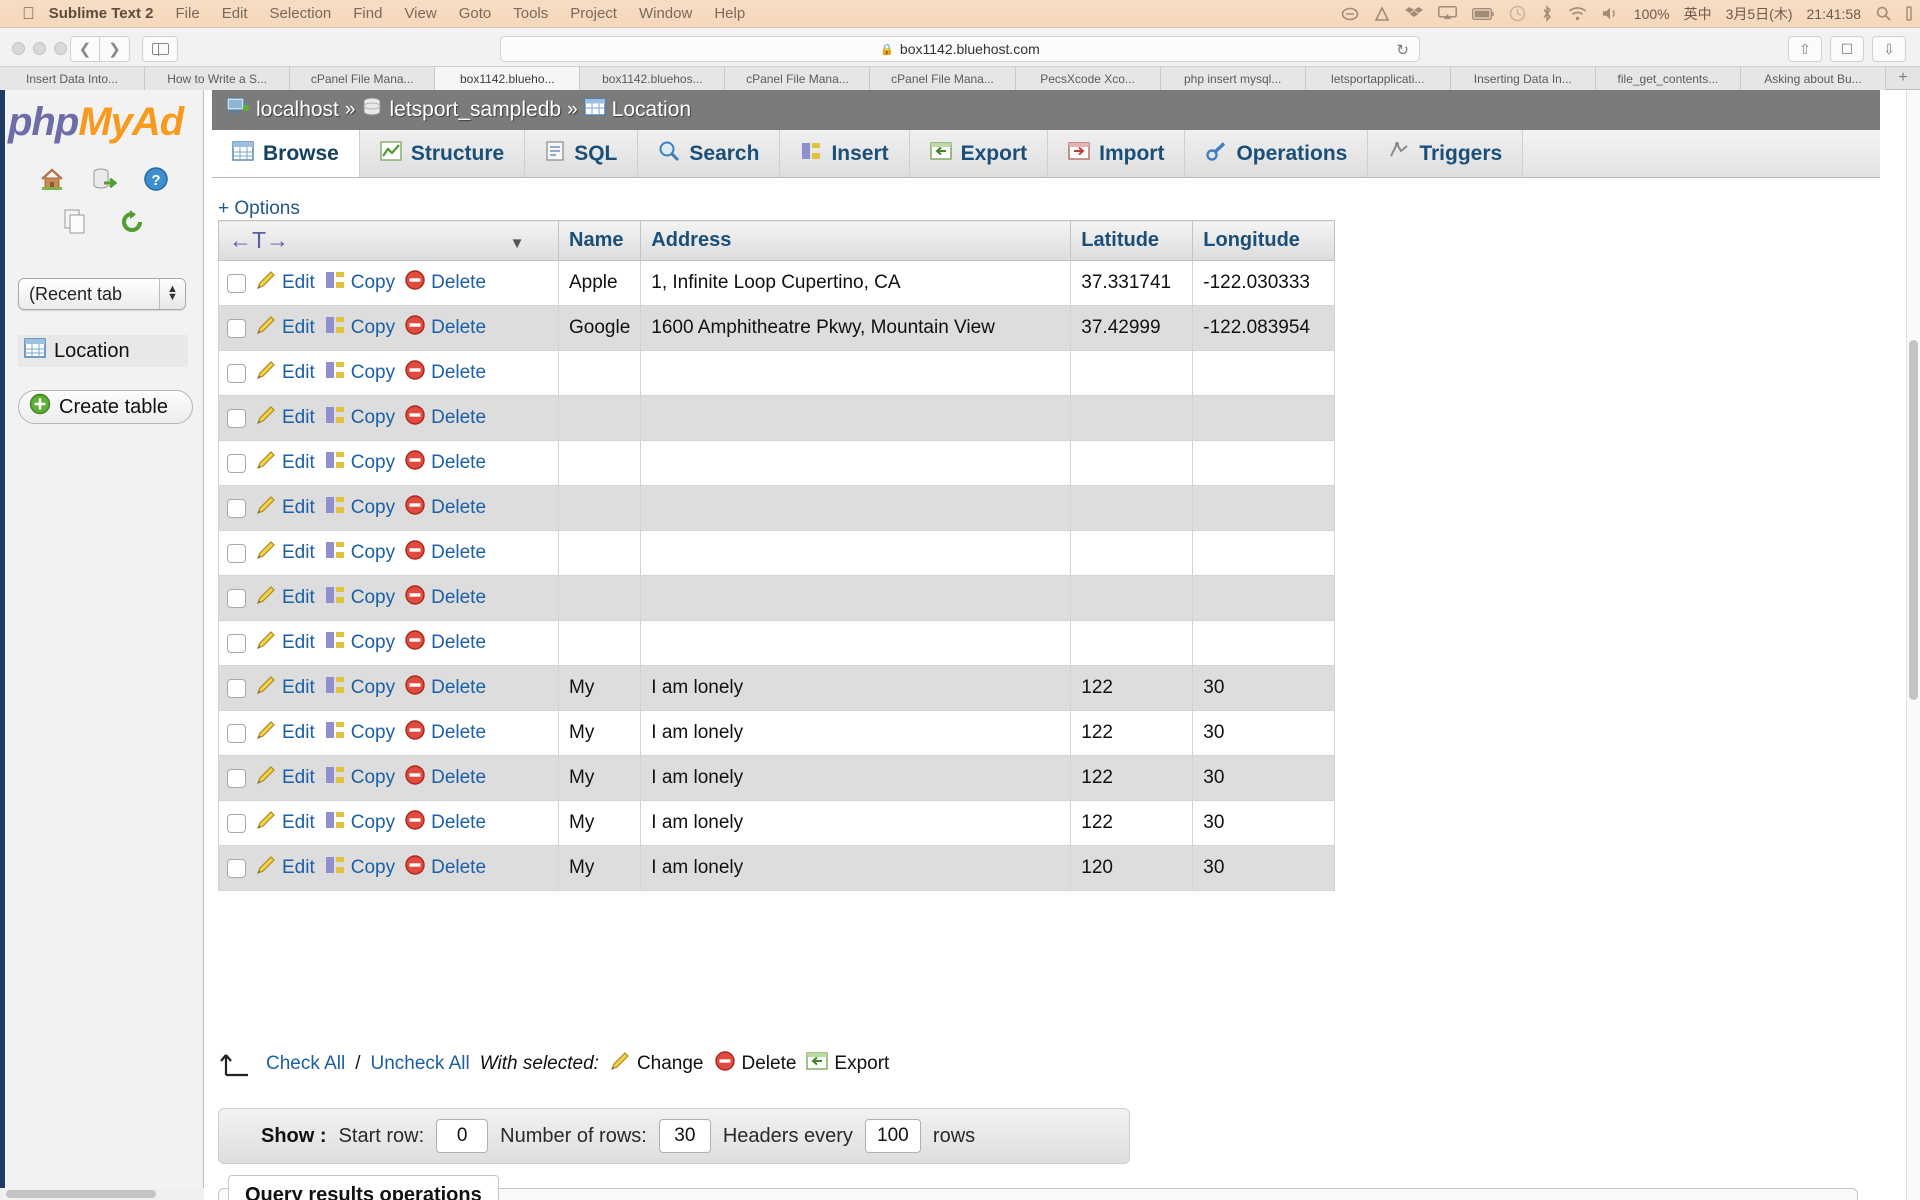 This screenshot has width=1920, height=1200. Describe the element at coordinates (593, 13) in the screenshot. I see `menu-item-project: Project` at that location.